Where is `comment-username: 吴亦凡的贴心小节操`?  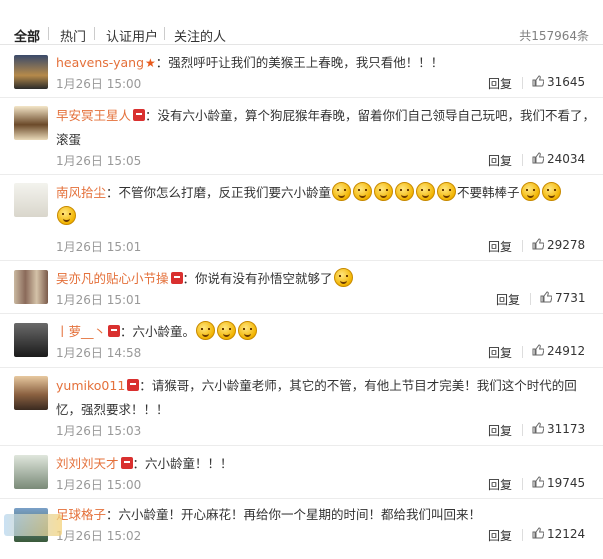
comment-username: 吴亦凡的贴心小节操 is located at coordinates (112, 278).